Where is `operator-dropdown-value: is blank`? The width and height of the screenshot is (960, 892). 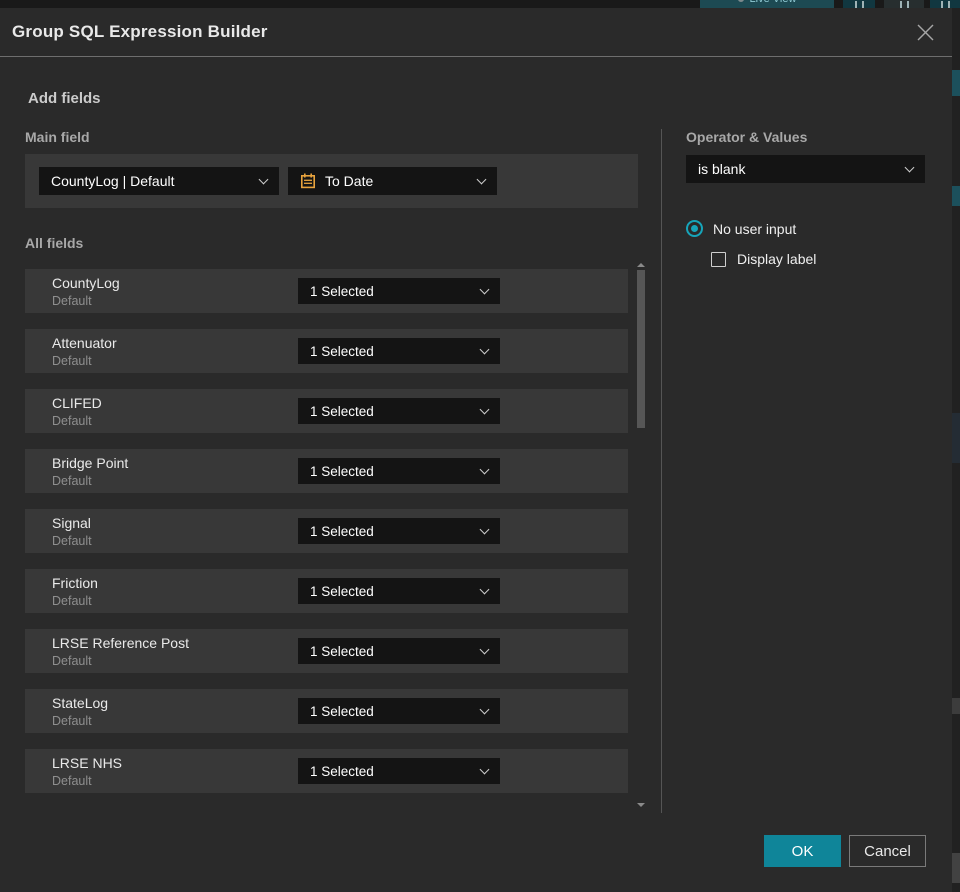
operator-dropdown-value: is blank is located at coordinates (722, 169).